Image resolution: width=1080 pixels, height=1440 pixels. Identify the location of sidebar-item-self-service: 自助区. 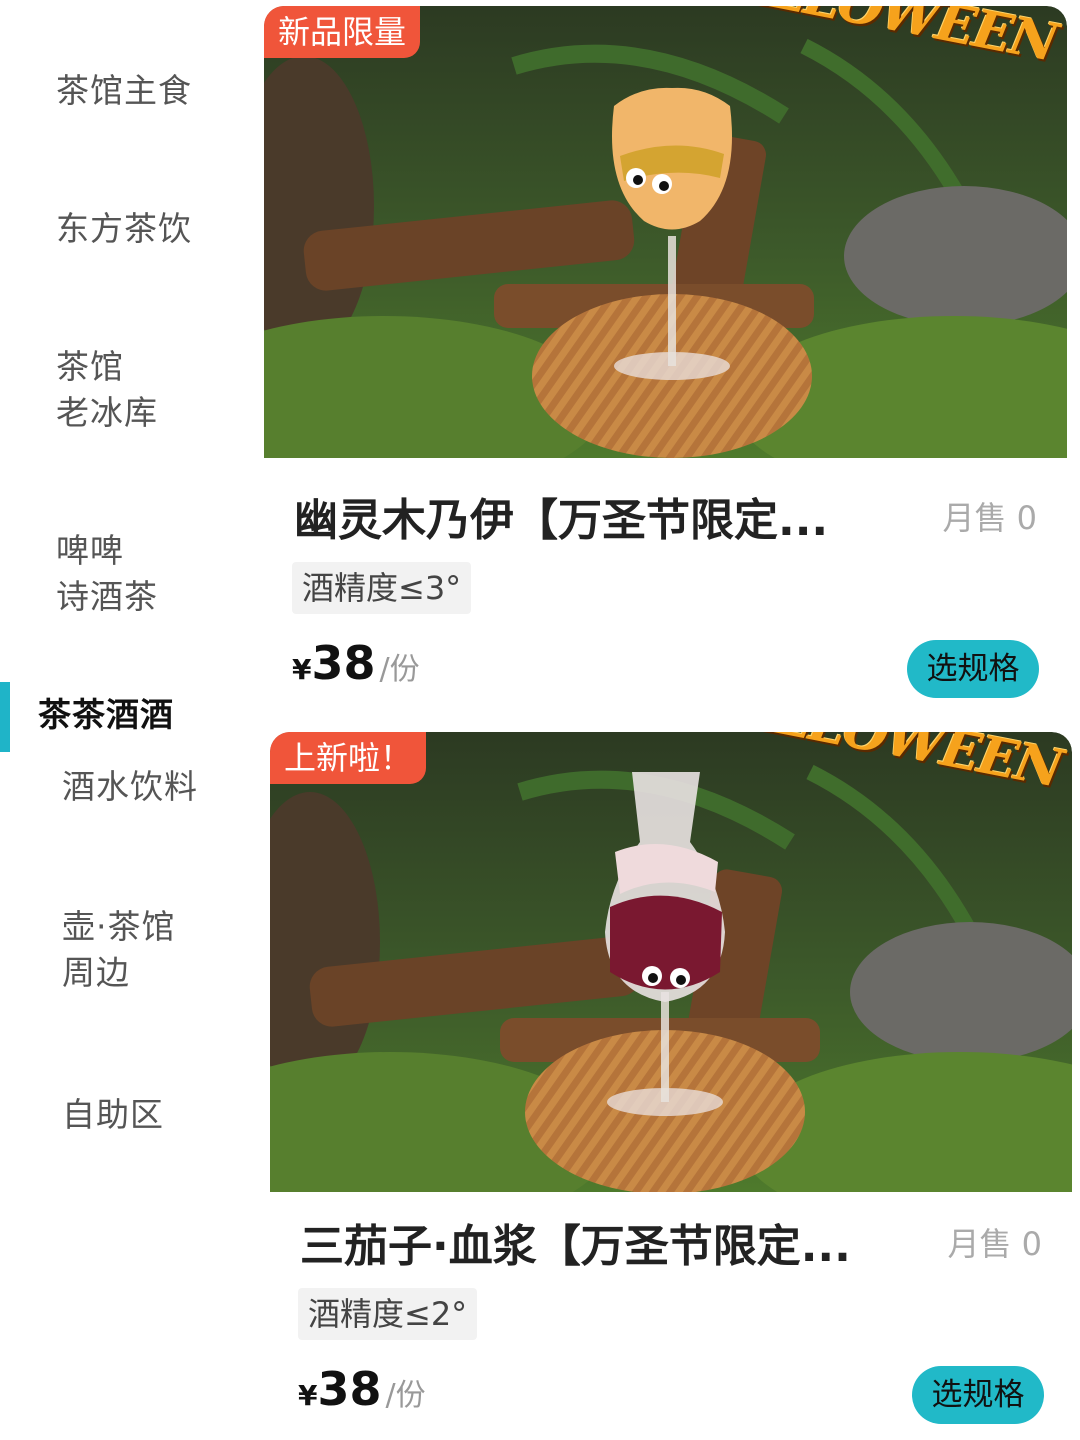
(113, 1115).